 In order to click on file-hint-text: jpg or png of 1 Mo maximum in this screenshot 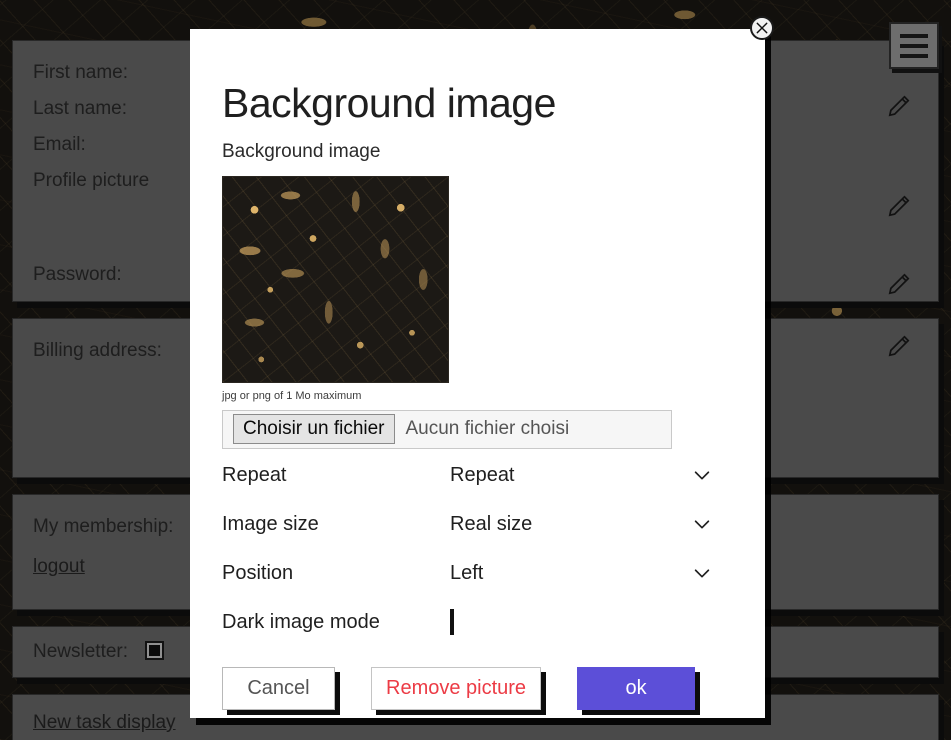, I will do `click(292, 395)`.